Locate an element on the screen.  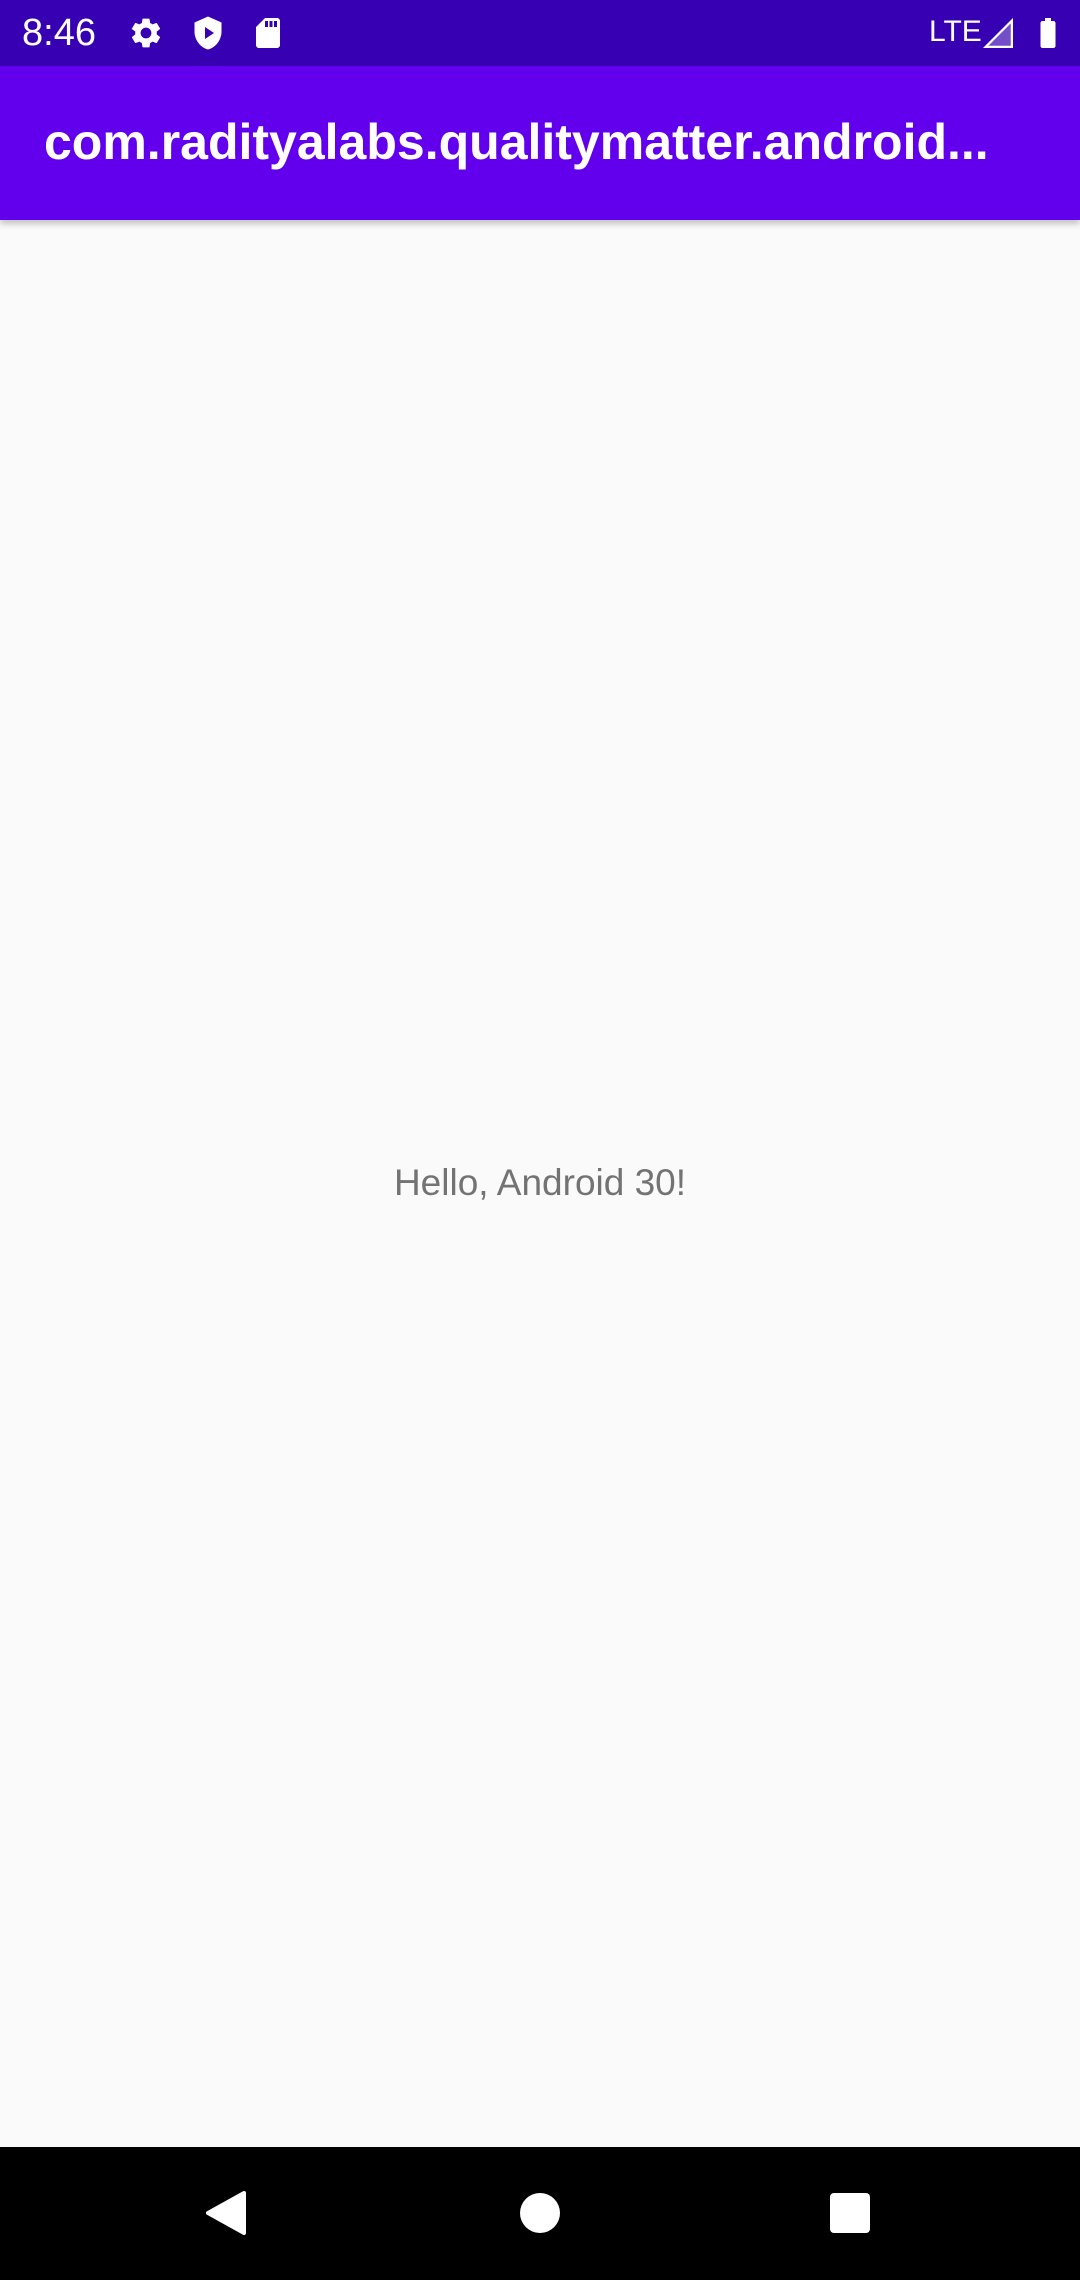
home-button is located at coordinates (540, 2213).